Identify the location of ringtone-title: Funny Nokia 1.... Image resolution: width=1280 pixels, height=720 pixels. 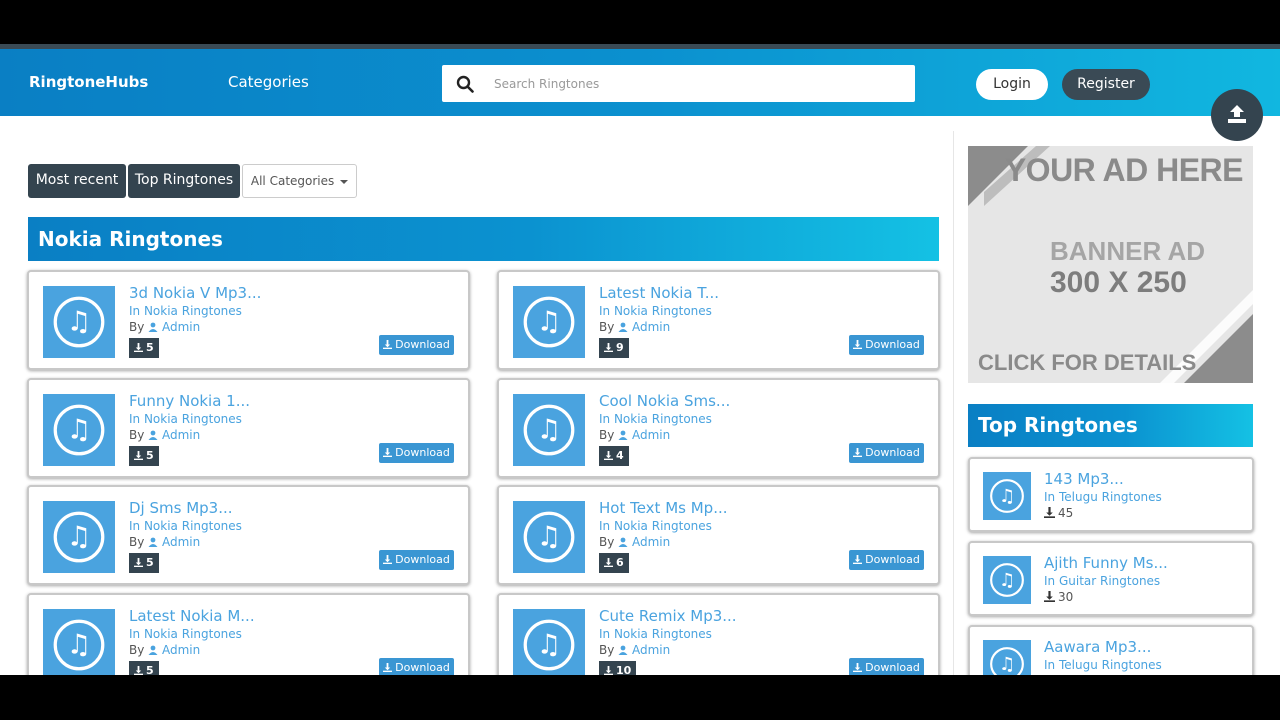
(189, 401).